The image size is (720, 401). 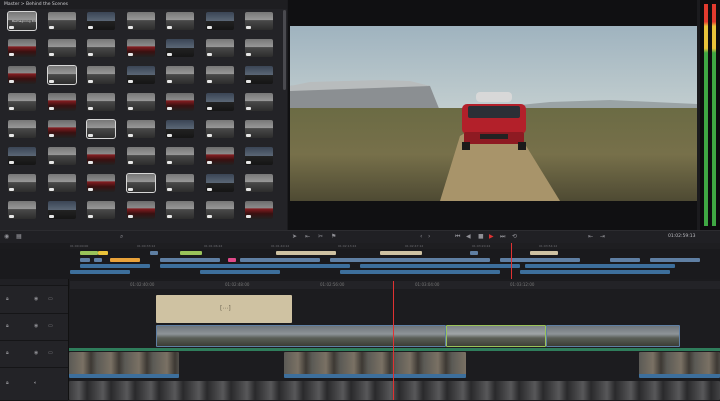 I want to click on jog-right-icon: ›, so click(x=429, y=236).